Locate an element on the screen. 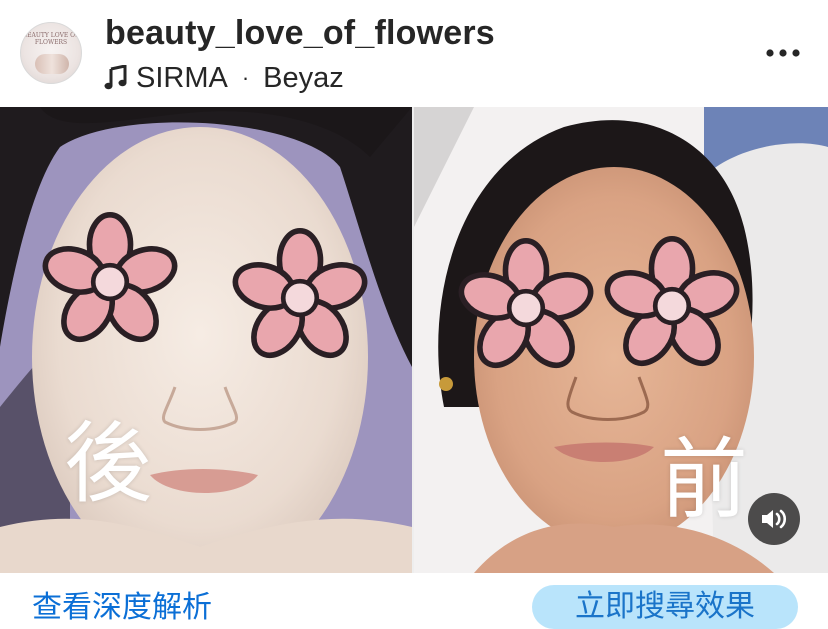  music-attribution: SIRMA · Beyaz is located at coordinates (224, 78).